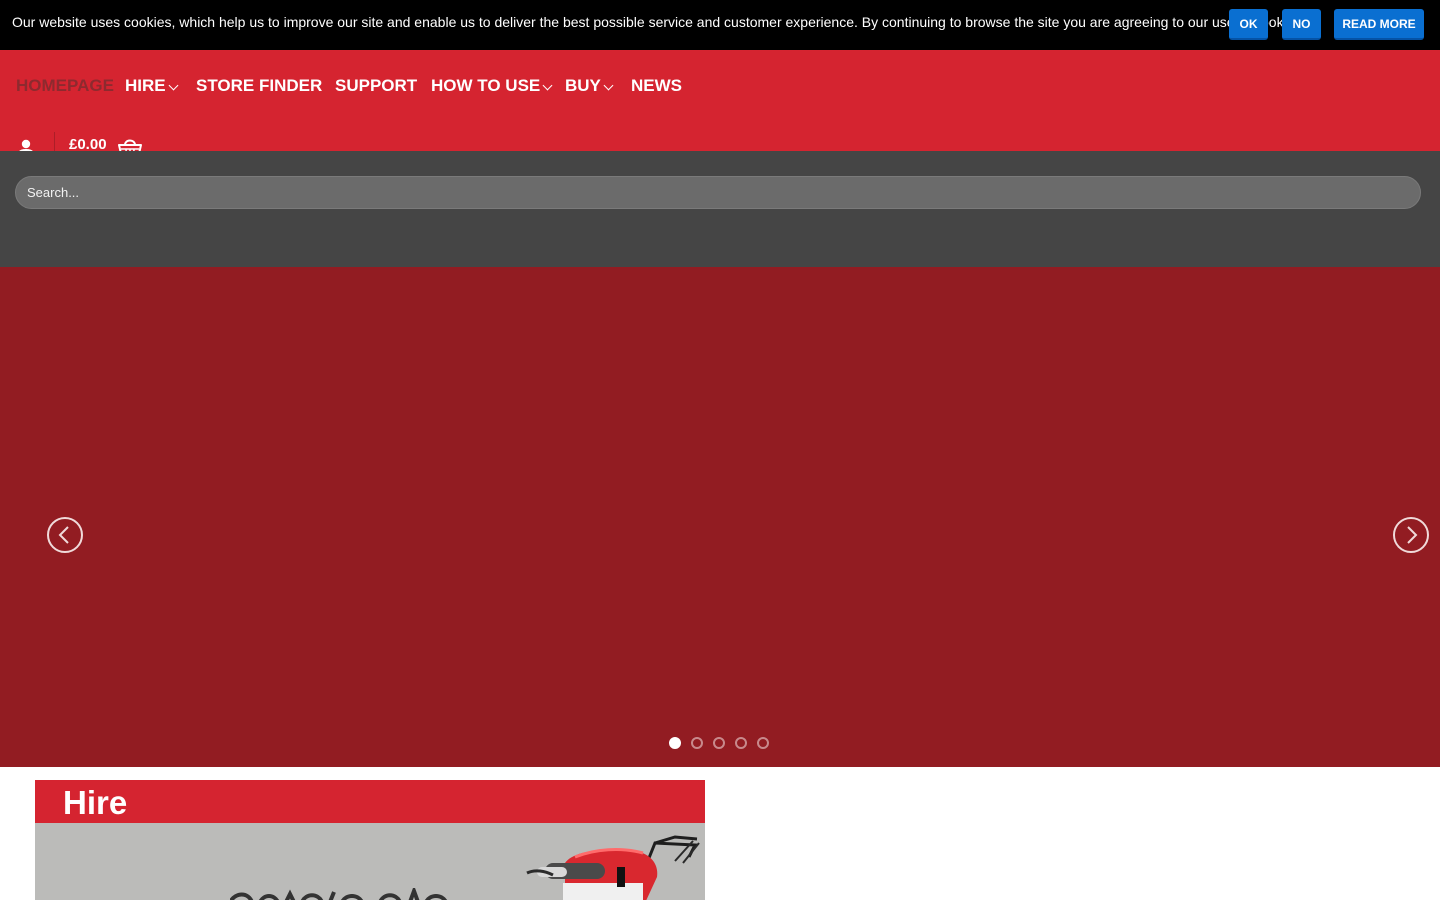 The image size is (1440, 900). I want to click on nav-item-store-finder: STORE FINDER, so click(259, 86).